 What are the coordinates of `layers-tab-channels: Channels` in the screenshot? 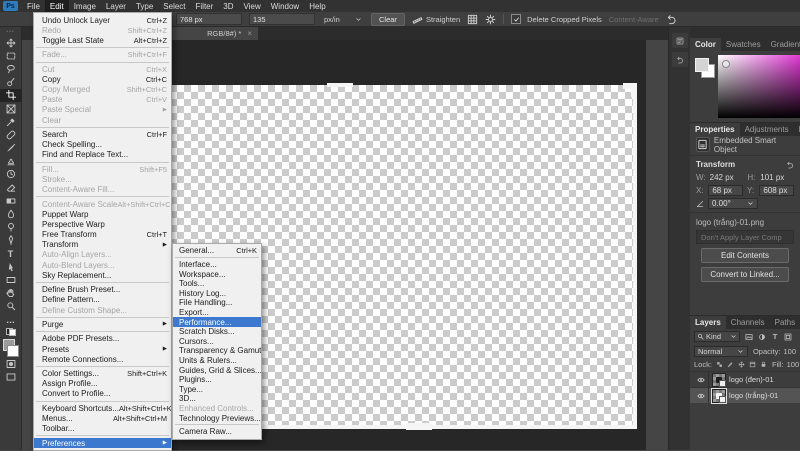 It's located at (748, 322).